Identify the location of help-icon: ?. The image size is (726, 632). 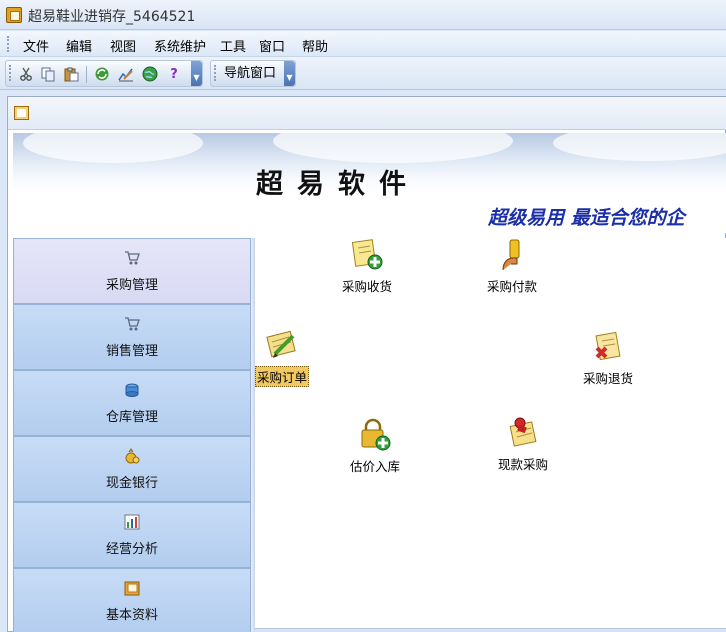
(174, 74).